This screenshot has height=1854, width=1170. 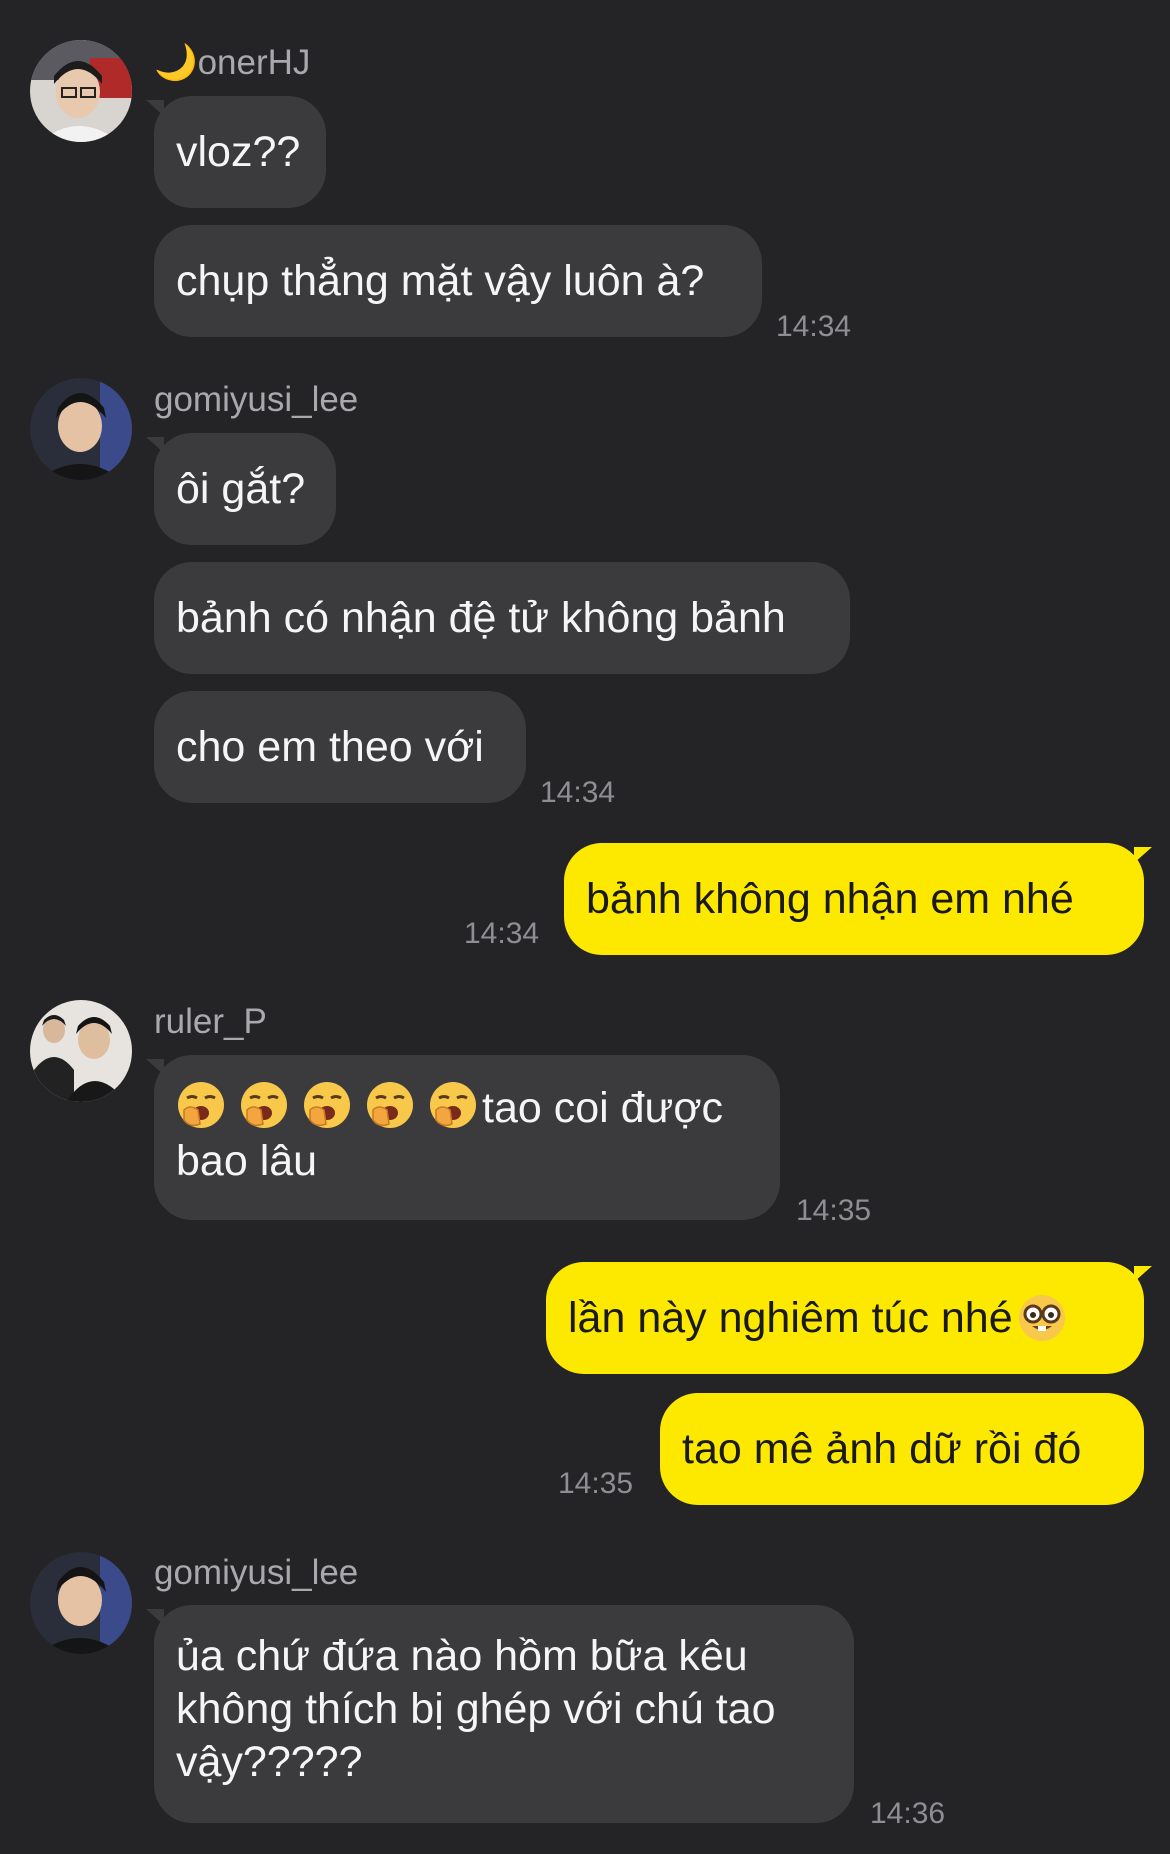 I want to click on timestamp: 14:36, so click(x=908, y=1813).